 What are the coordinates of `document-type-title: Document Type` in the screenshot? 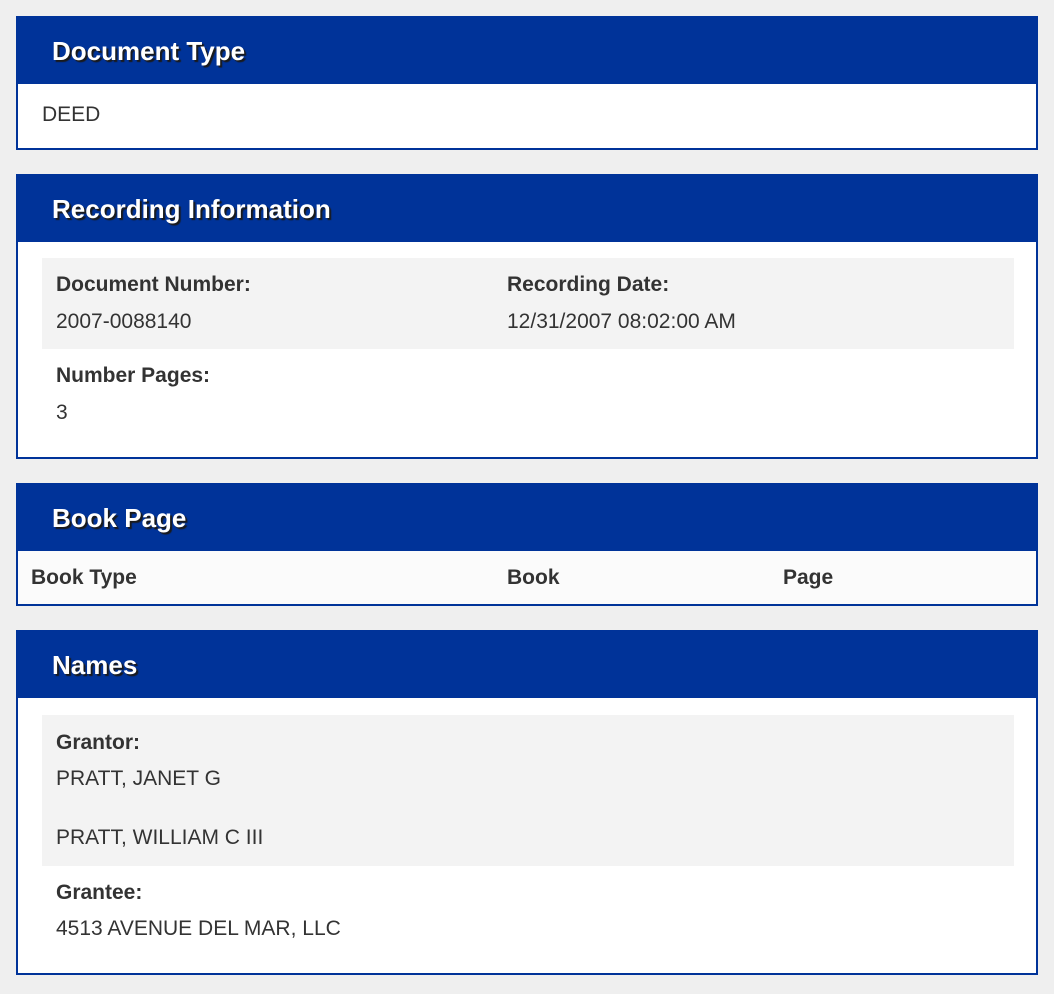 It's located at (149, 50).